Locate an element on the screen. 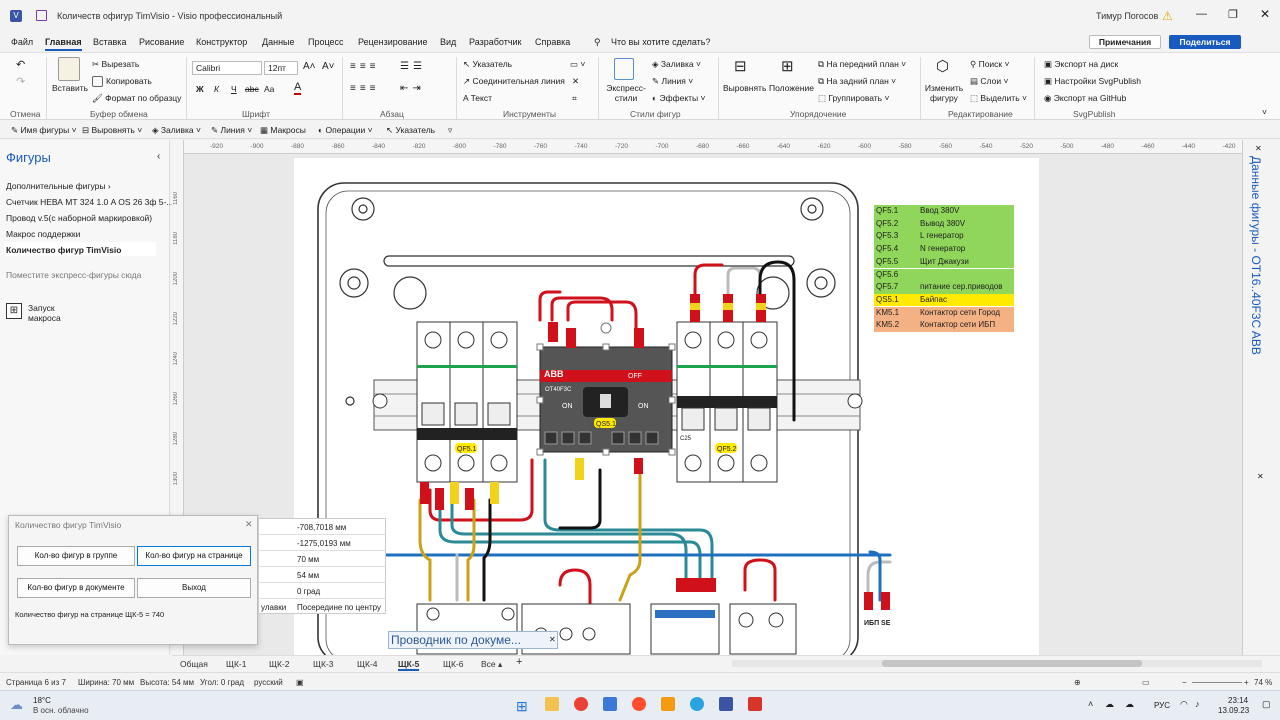  format-painter-button: 🖌 Формат по образцу is located at coordinates (136, 98).